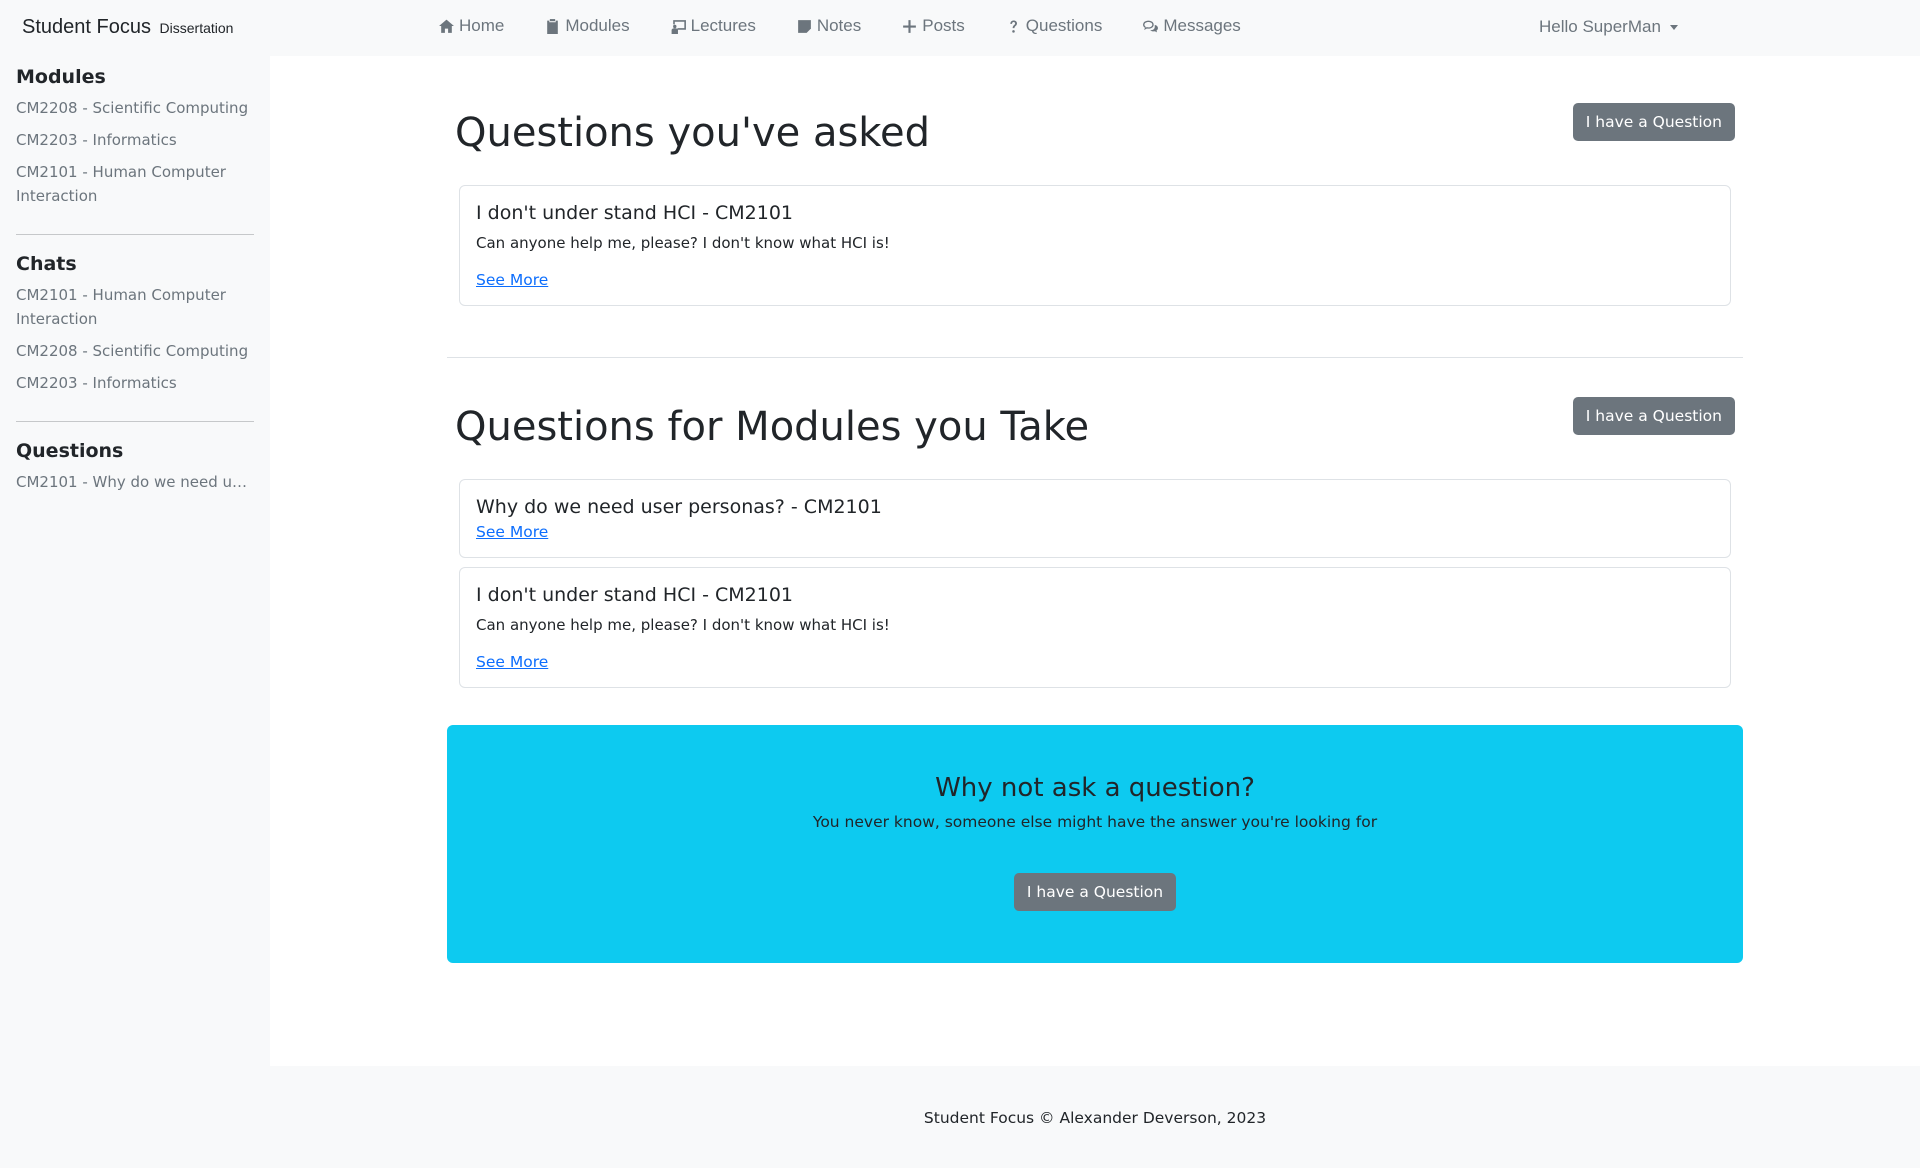 Image resolution: width=1920 pixels, height=1168 pixels. What do you see at coordinates (943, 25) in the screenshot?
I see `nav-posts-label: Posts` at bounding box center [943, 25].